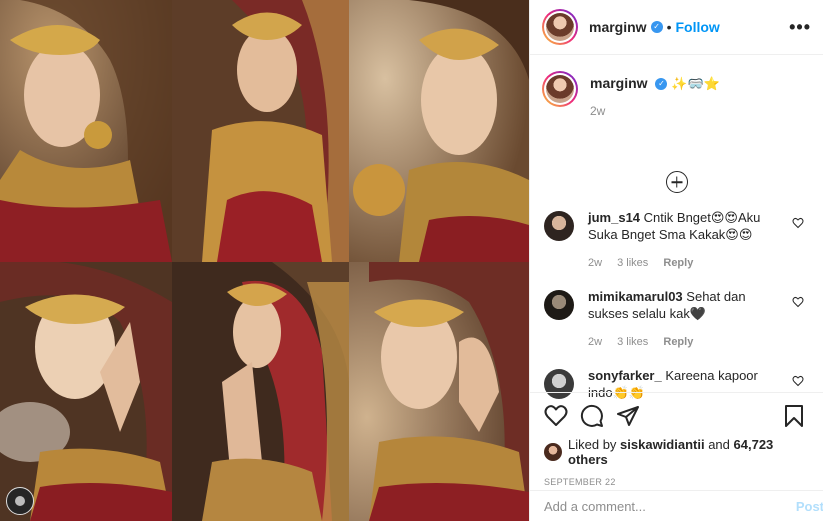 Image resolution: width=823 pixels, height=521 pixels. What do you see at coordinates (614, 217) in the screenshot?
I see `comment-username: jum_s14` at bounding box center [614, 217].